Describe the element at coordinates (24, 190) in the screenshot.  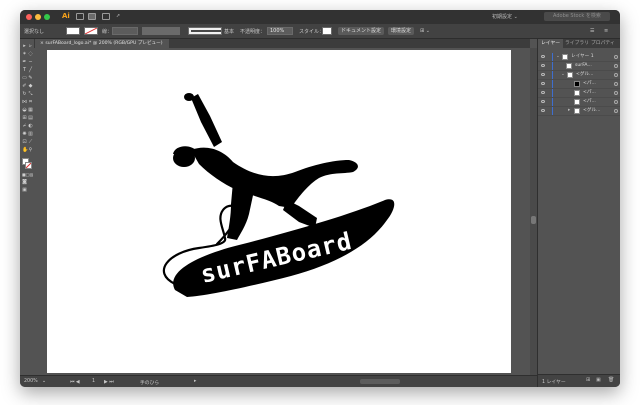
I see `screen-mode-icon: ▣` at that location.